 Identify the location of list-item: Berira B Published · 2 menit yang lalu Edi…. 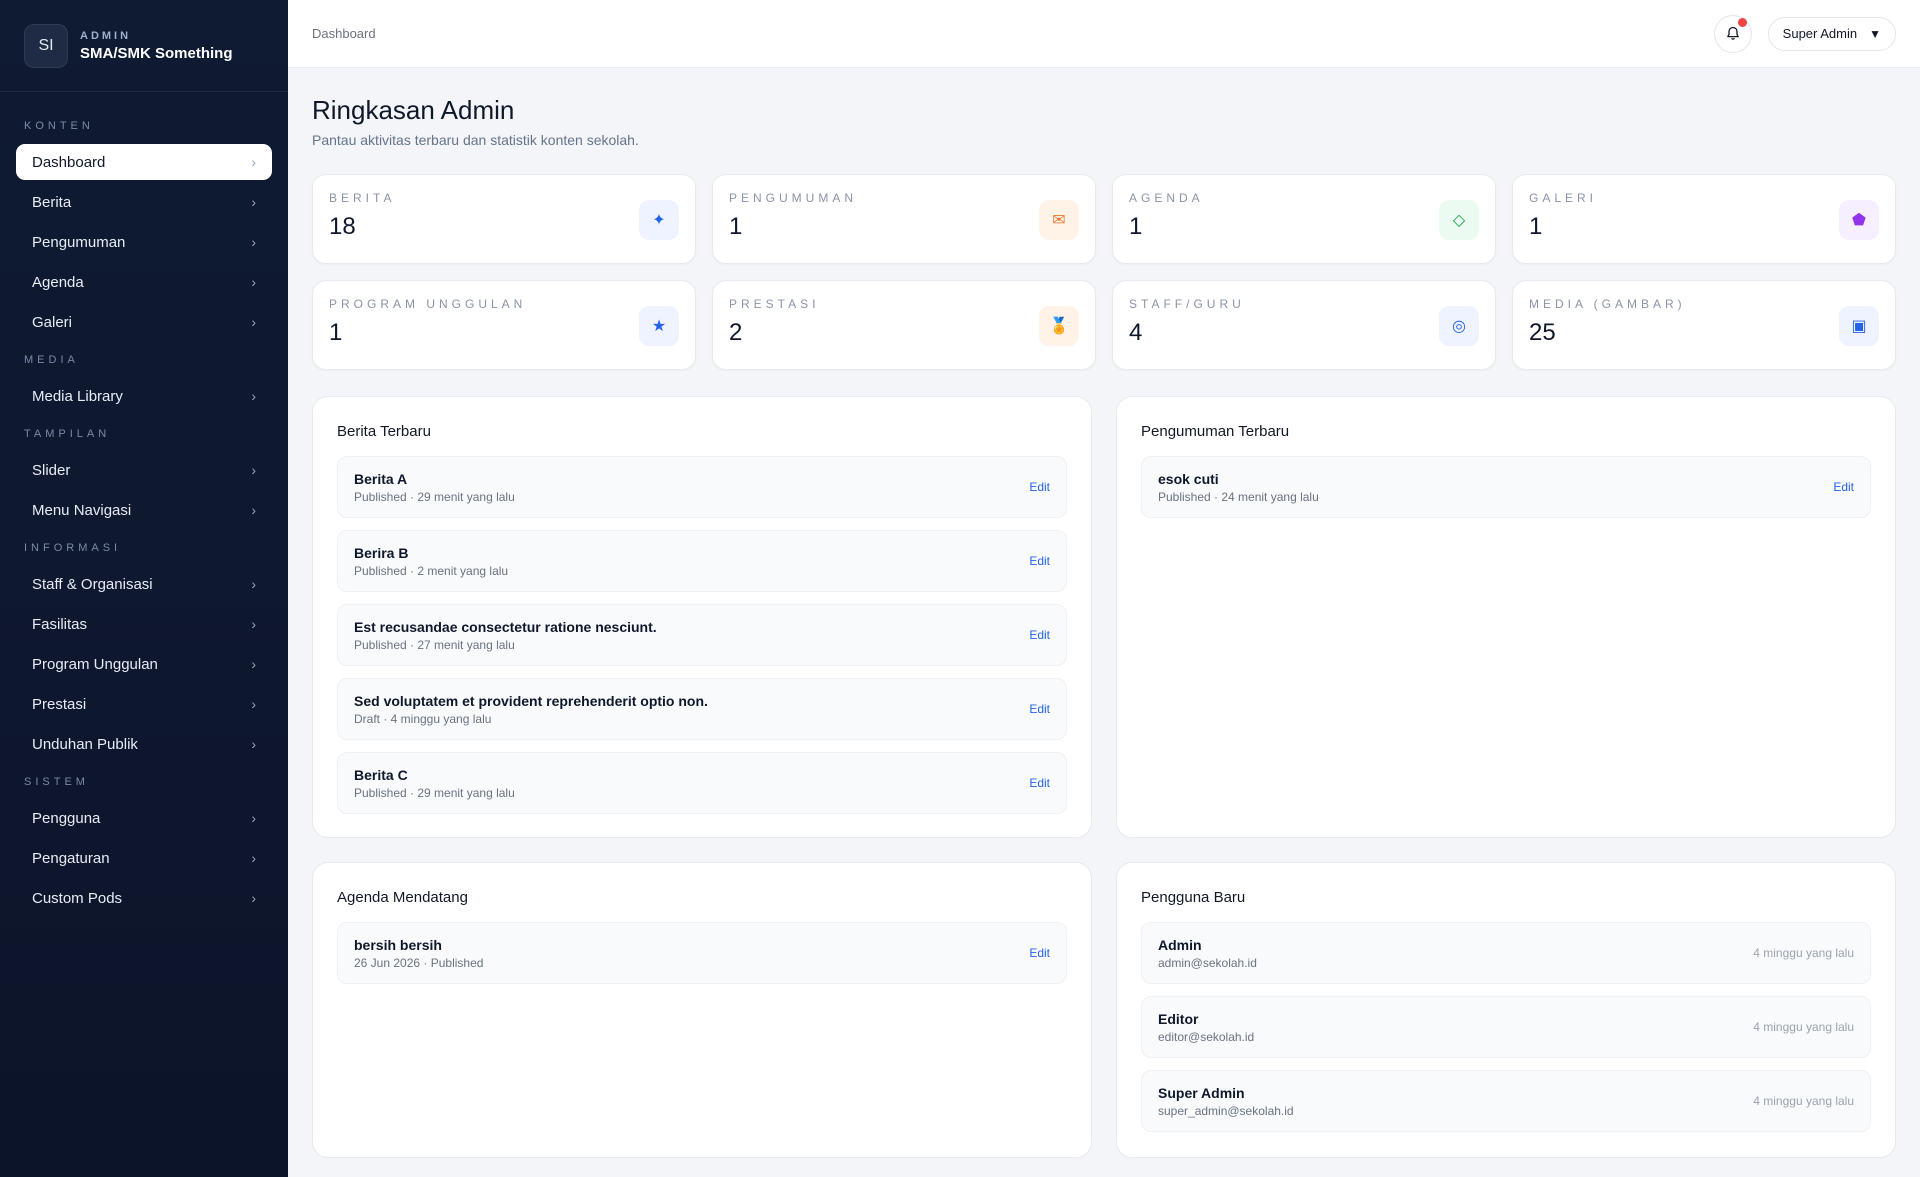
(702, 561).